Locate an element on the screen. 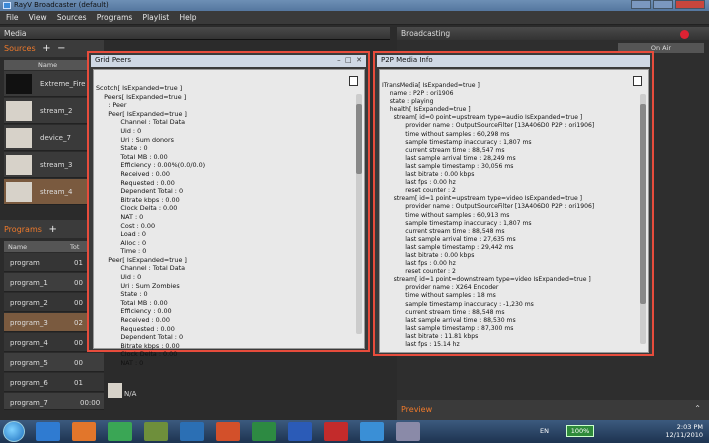 Image resolution: width=709 pixels, height=443 pixels. grid-peers-line: Bitrate kbps : 0.00 is located at coordinates (138, 345).